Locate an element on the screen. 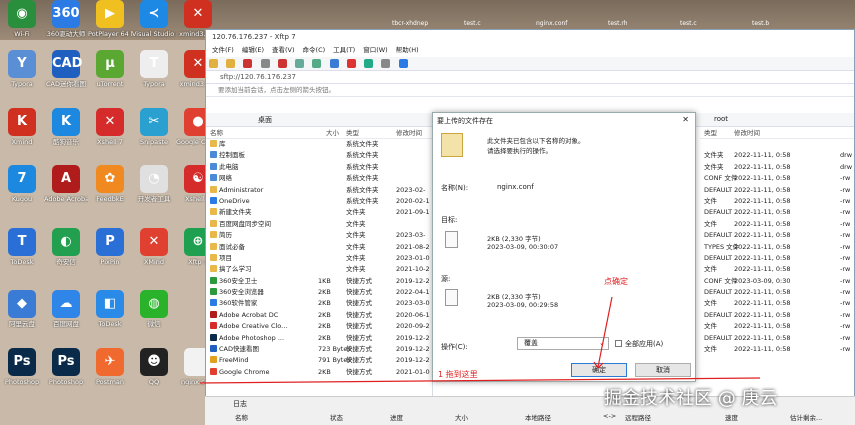  annotation-overlay is located at coordinates (480, 340).